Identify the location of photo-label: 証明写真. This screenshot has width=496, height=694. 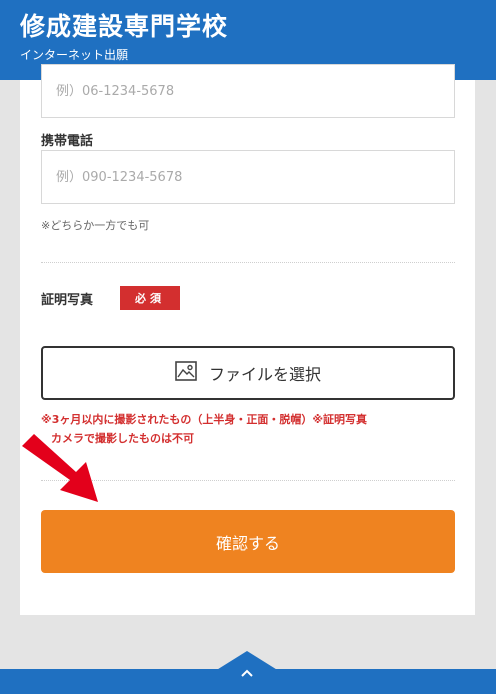
(67, 300).